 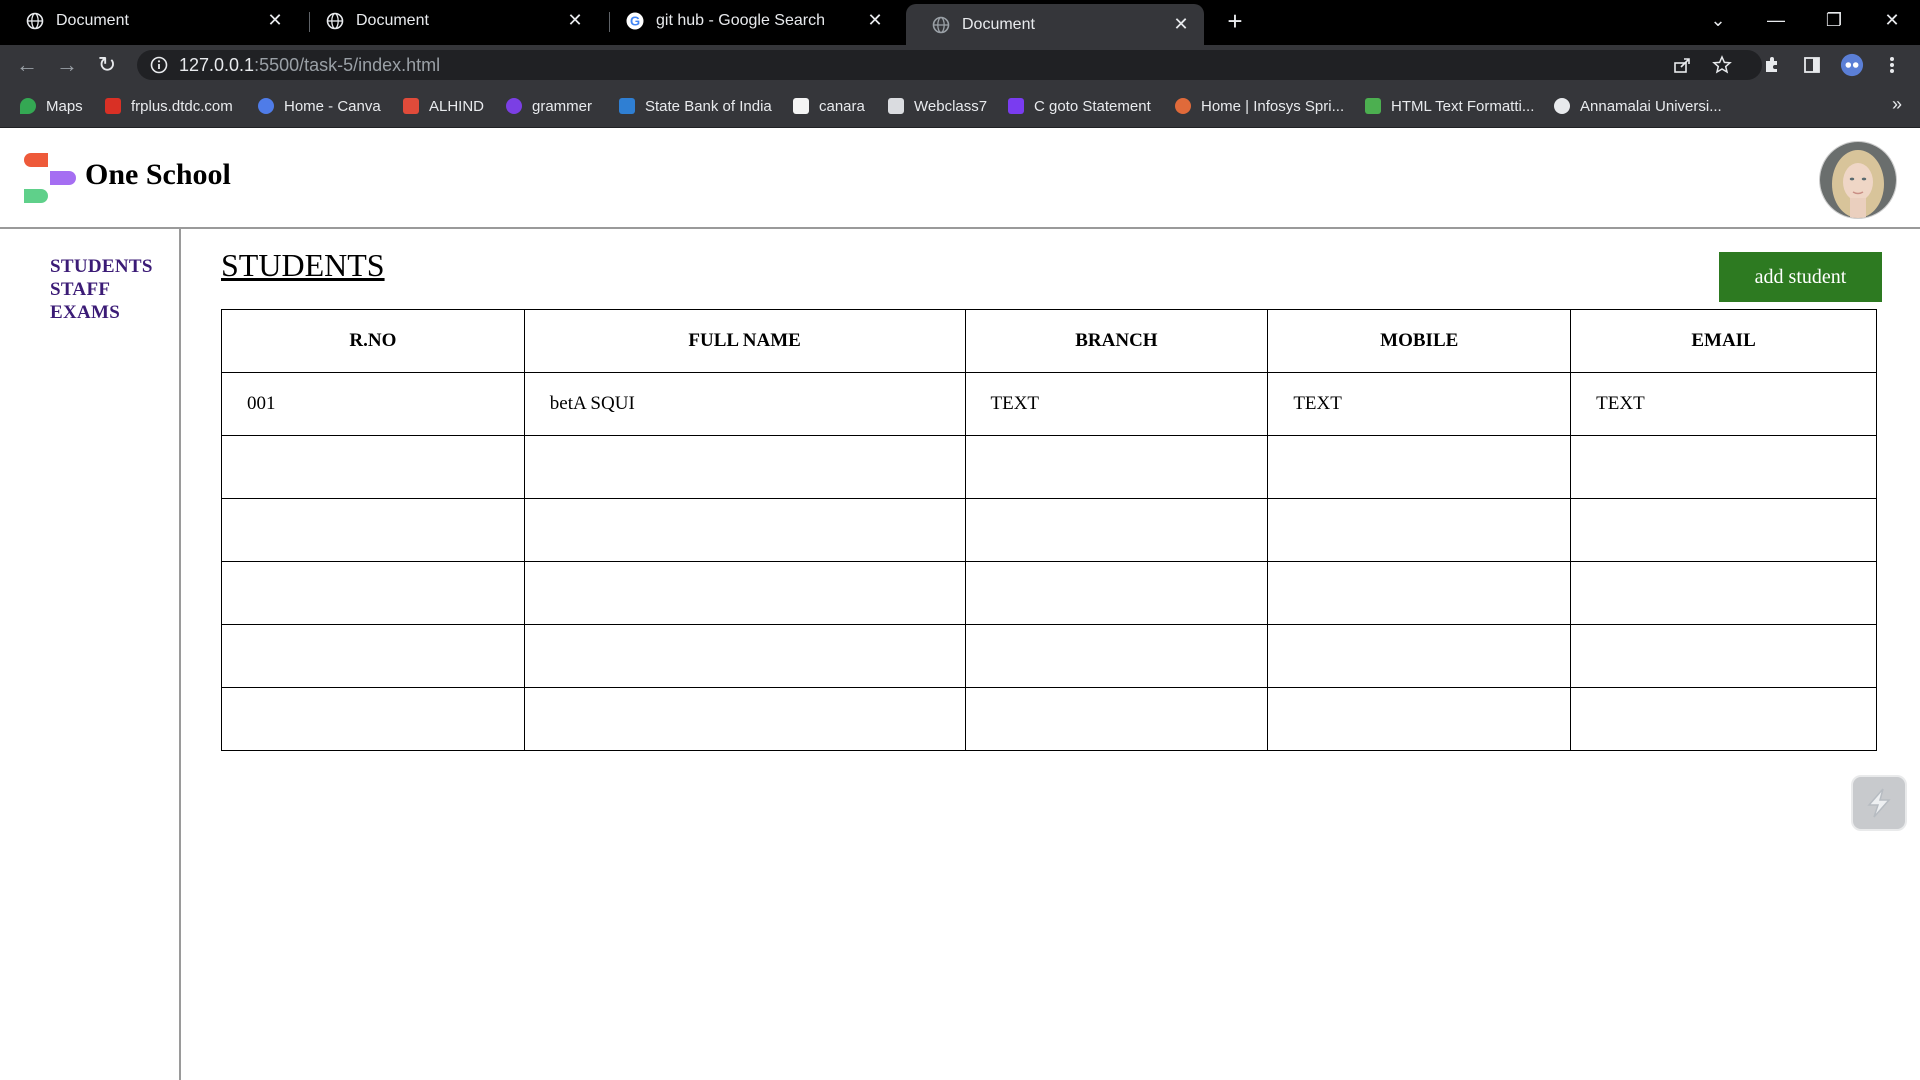 What do you see at coordinates (51, 106) in the screenshot?
I see `bookmark-maps: Maps` at bounding box center [51, 106].